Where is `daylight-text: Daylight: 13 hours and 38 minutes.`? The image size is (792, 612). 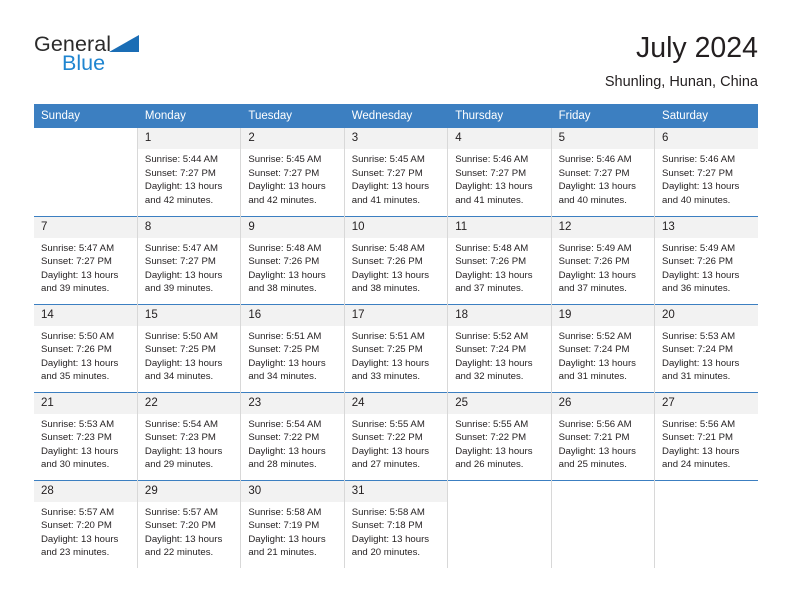
daylight-text: Daylight: 13 hours and 38 minutes. is located at coordinates (390, 282).